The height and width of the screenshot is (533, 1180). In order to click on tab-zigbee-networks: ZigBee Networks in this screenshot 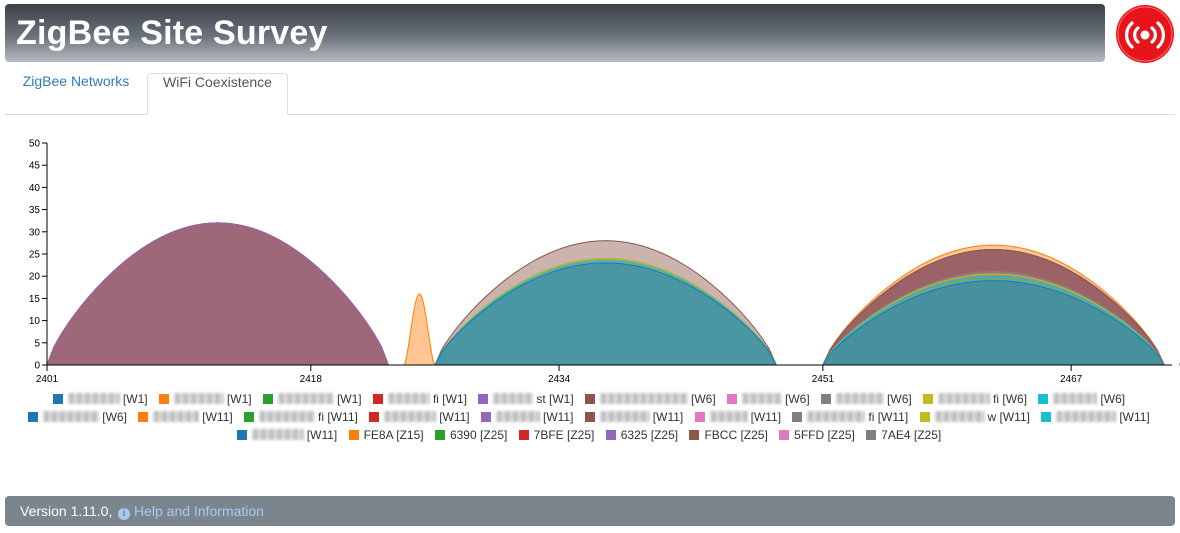, I will do `click(76, 93)`.